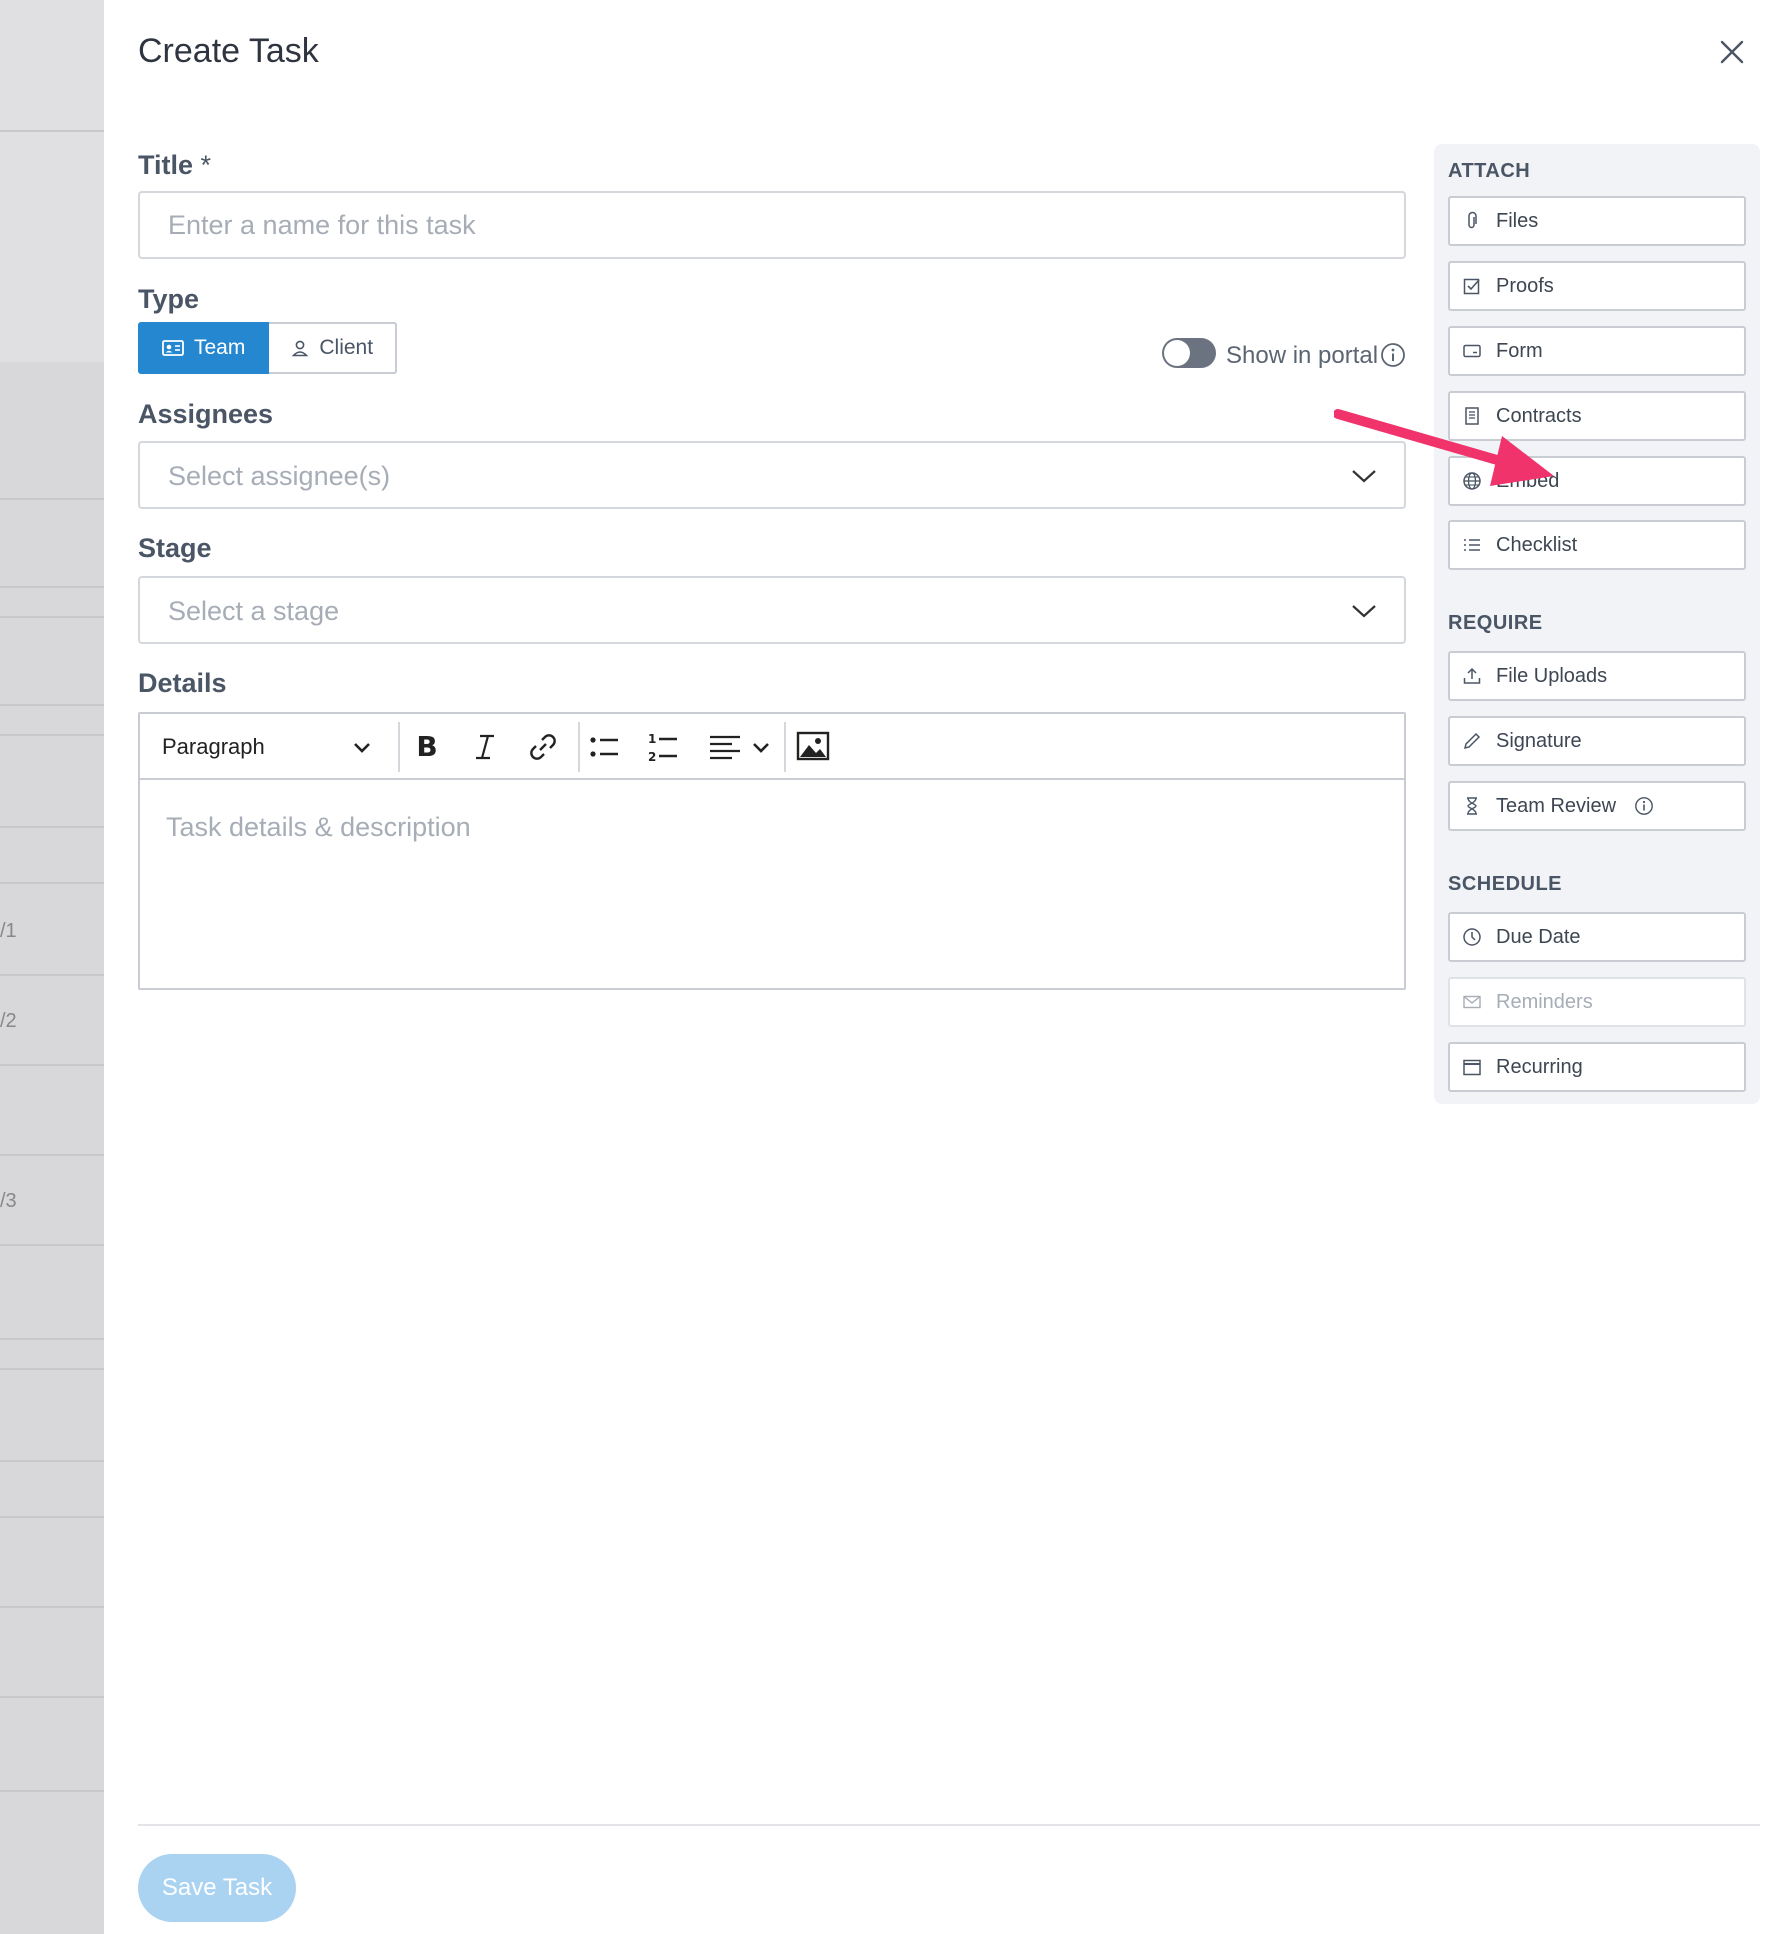 The width and height of the screenshot is (1772, 1934). I want to click on close-icon, so click(1732, 52).